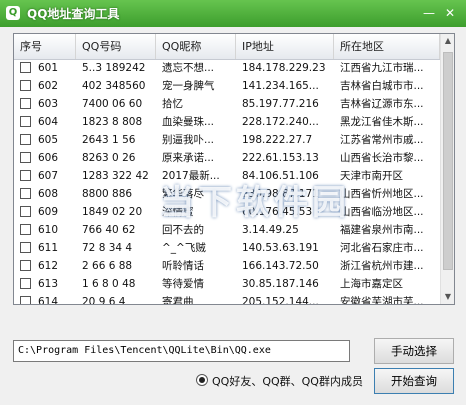  I want to click on table-cell: 610, so click(48, 230).